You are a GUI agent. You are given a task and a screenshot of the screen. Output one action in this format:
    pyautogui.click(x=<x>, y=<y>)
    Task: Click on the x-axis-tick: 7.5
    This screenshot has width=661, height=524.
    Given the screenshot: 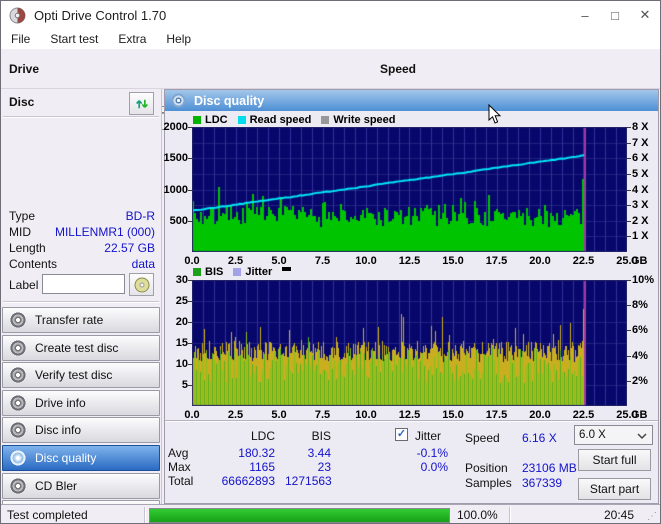 What is the action you would take?
    pyautogui.click(x=322, y=261)
    